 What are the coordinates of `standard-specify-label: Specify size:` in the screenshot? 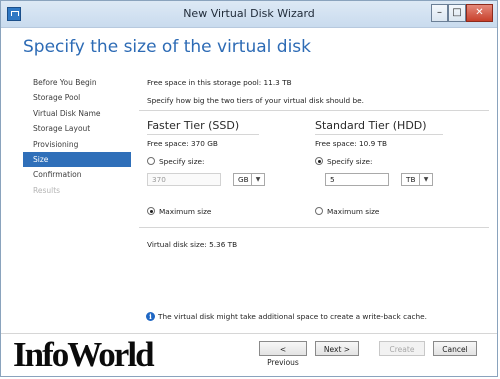 It's located at (350, 161).